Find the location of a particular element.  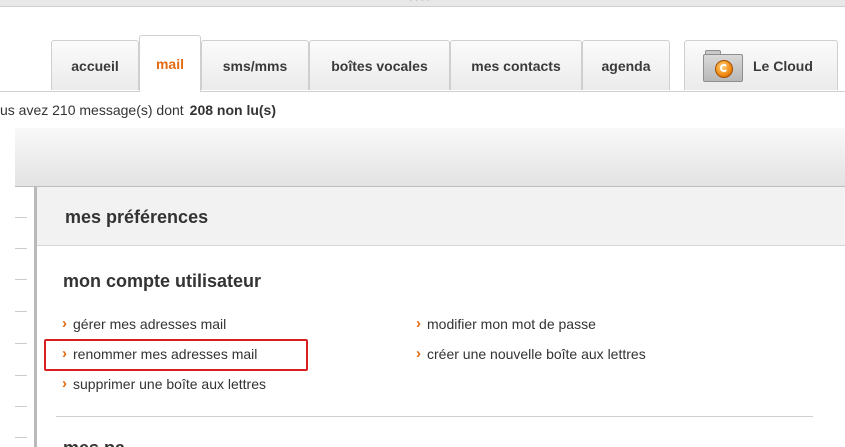

tab-label: agenda is located at coordinates (626, 65).